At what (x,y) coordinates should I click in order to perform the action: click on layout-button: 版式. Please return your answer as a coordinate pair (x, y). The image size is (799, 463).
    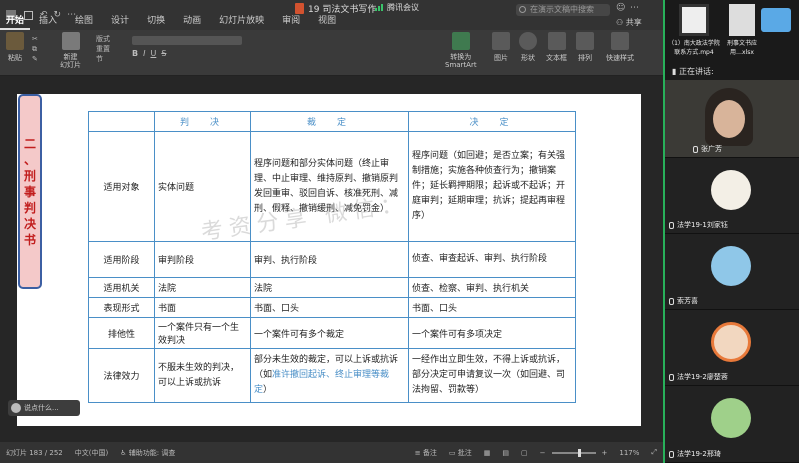
    Looking at the image, I should click on (103, 39).